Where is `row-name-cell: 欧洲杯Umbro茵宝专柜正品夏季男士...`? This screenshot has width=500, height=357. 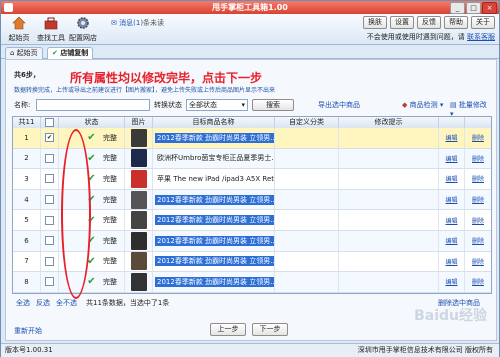
row-name-cell: 欧洲杯Umbro茵宝专柜正品夏季男士... is located at coordinates (214, 158).